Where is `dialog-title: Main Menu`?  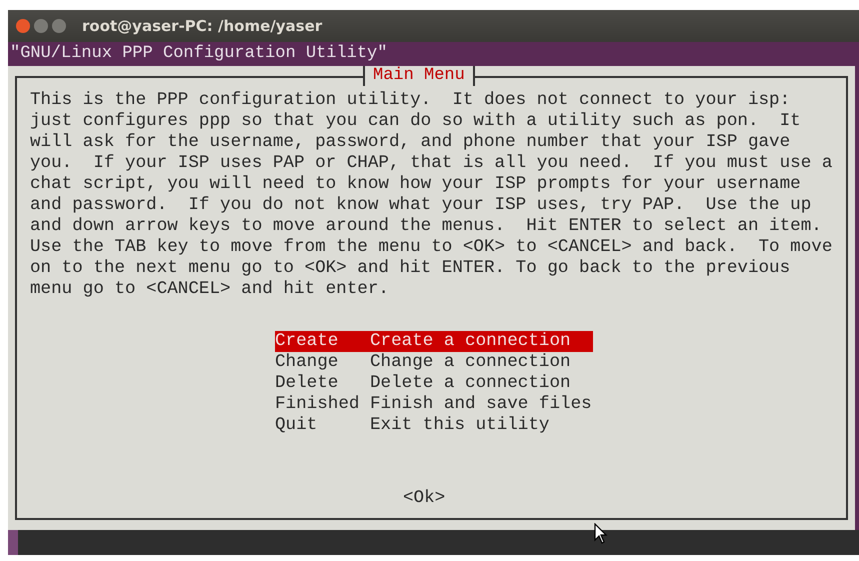 dialog-title: Main Menu is located at coordinates (419, 76).